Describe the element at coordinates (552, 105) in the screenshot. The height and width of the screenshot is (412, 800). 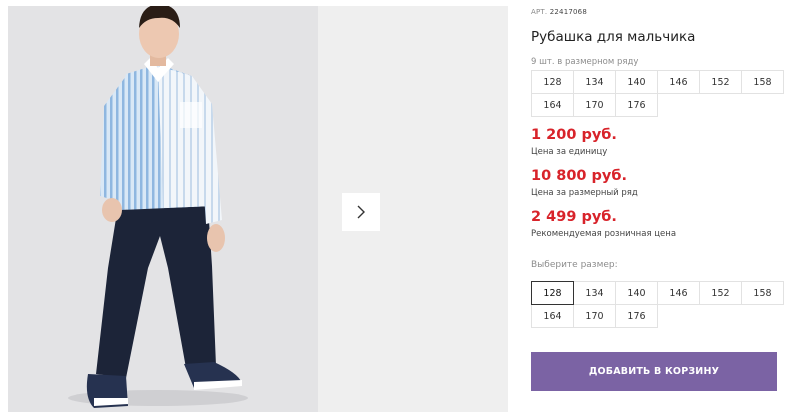
I see `pack-size-cell: 164` at that location.